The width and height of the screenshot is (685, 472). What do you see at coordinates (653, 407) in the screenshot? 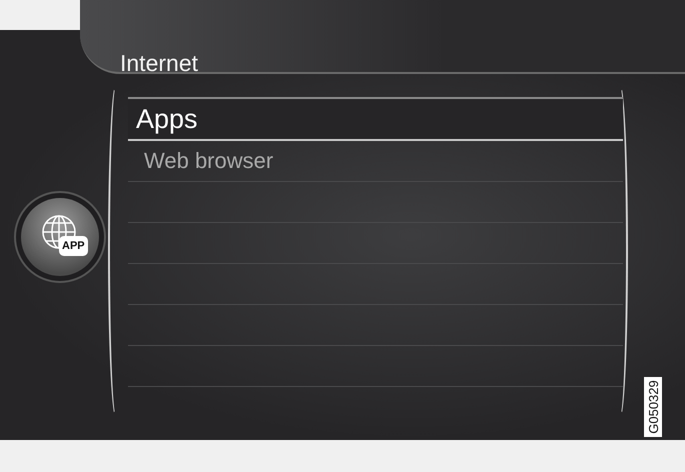
I see `figure-code: G050329` at bounding box center [653, 407].